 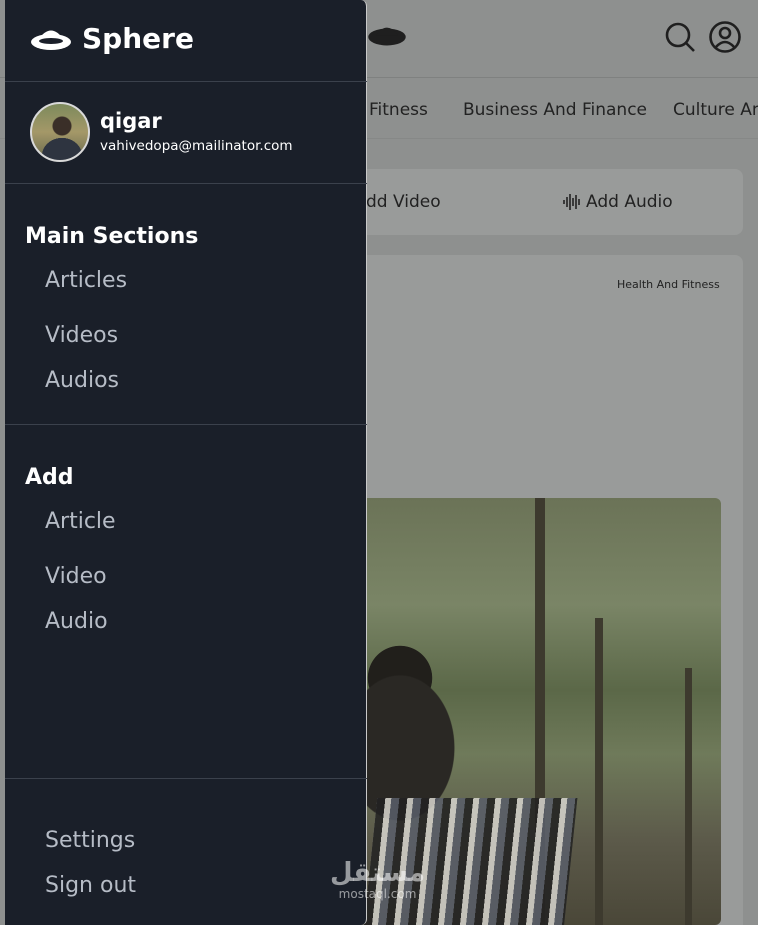 I want to click on sphere-logo-icon, so click(x=51, y=40).